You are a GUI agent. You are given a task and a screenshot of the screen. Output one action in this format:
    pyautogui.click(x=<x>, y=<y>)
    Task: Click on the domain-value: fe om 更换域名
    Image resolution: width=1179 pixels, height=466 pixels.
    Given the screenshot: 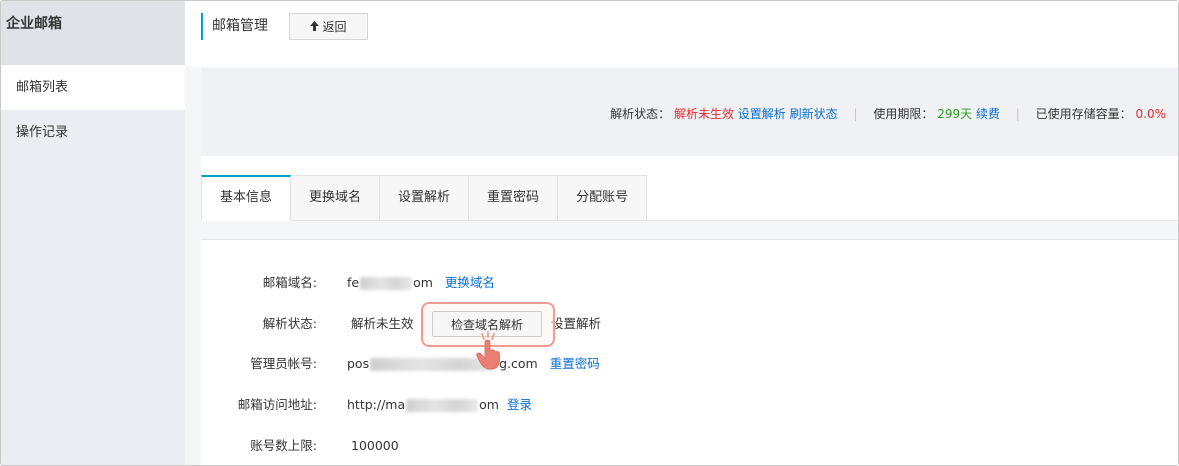 What is the action you would take?
    pyautogui.click(x=421, y=283)
    